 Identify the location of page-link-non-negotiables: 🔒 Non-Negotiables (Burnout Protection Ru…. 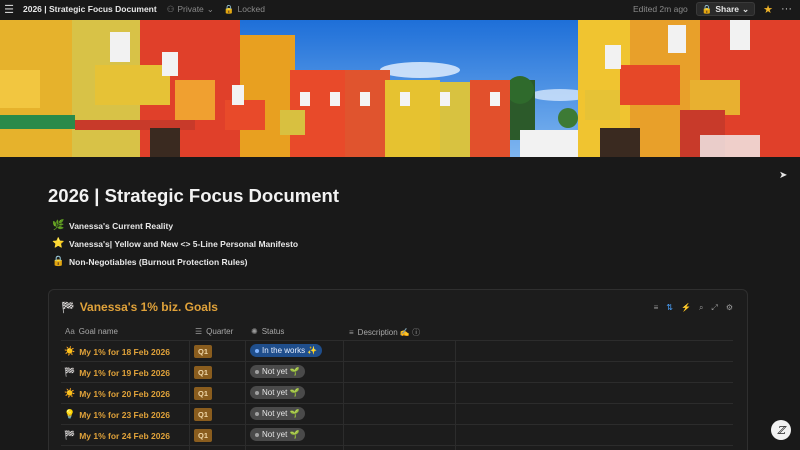
(150, 261).